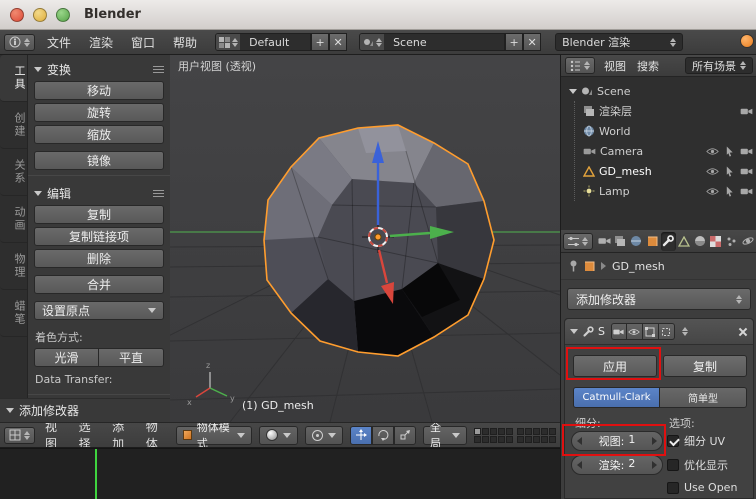  Describe the element at coordinates (13, 78) in the screenshot. I see `tool-tab-tools: 工具` at that location.